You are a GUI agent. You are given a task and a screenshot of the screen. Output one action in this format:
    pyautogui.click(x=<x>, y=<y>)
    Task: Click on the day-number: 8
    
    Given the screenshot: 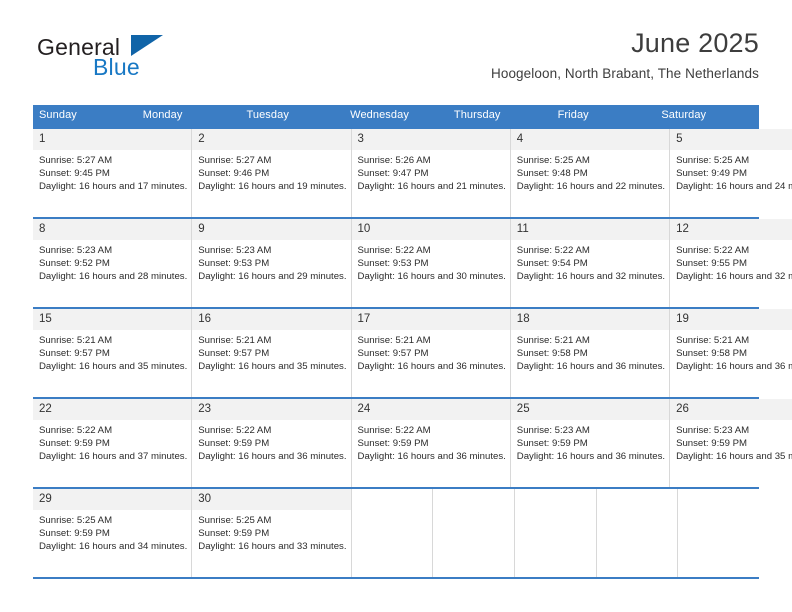 What is the action you would take?
    pyautogui.click(x=112, y=229)
    